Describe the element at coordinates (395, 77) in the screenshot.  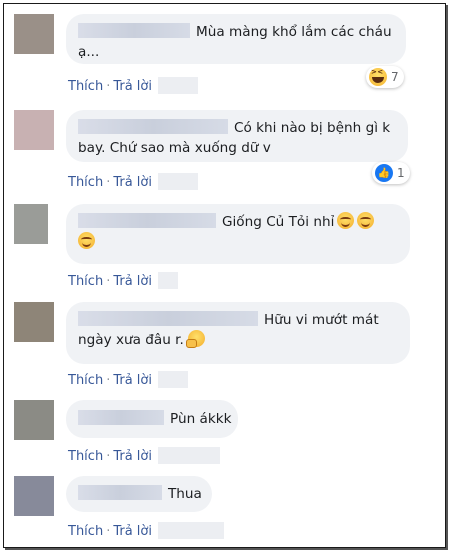
I see `reaction-count: 7` at that location.